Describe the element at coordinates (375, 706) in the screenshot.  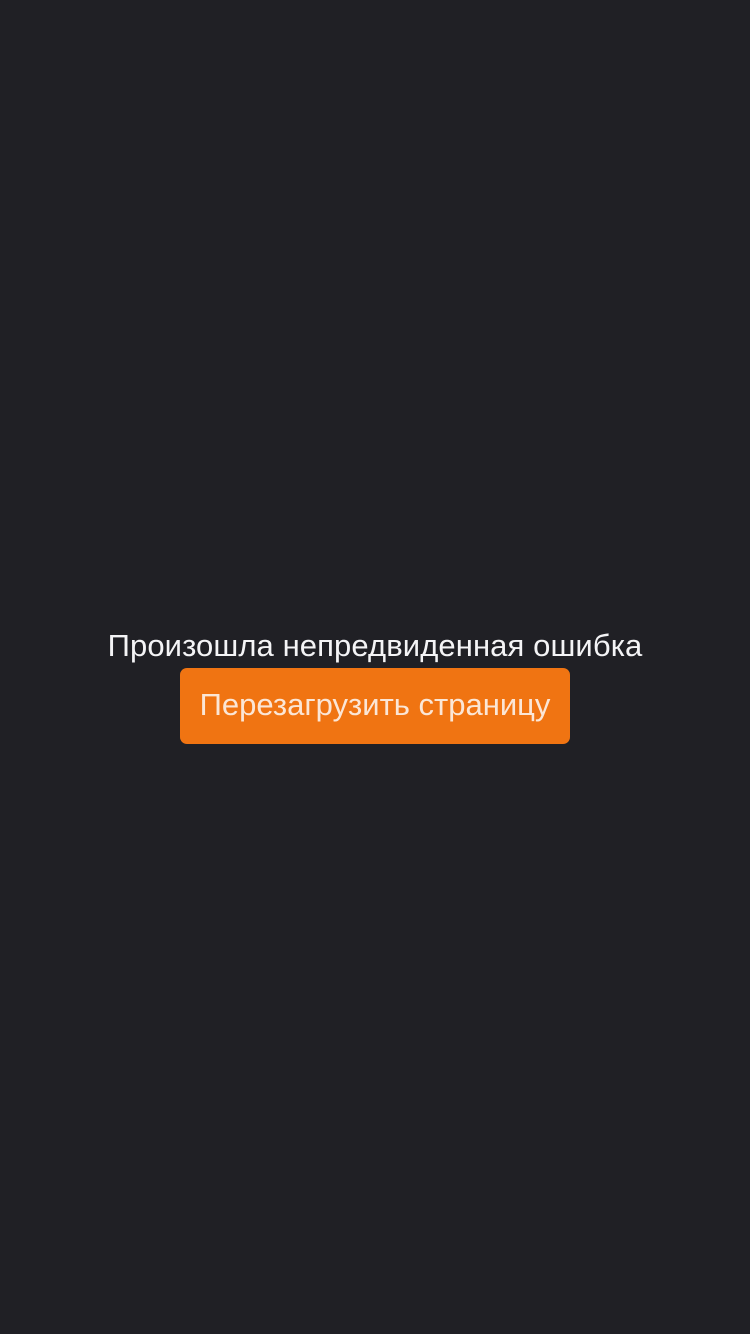
I see `reload-page-button: Перезагрузить страницу` at that location.